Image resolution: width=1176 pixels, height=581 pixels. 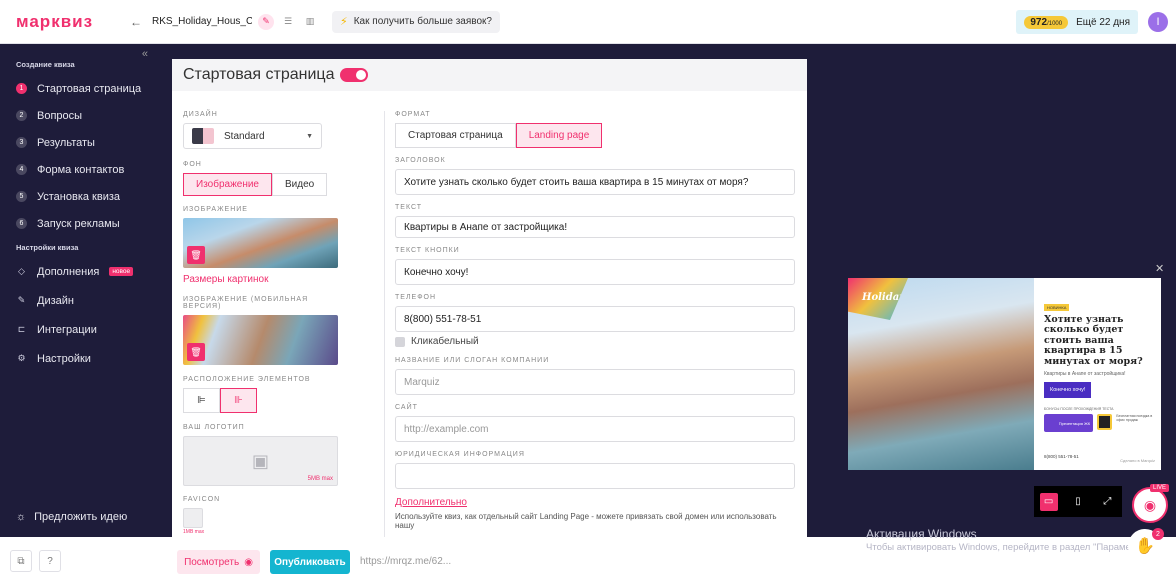 What do you see at coordinates (21, 329) in the screenshot?
I see `integration-icon: ⊏` at bounding box center [21, 329].